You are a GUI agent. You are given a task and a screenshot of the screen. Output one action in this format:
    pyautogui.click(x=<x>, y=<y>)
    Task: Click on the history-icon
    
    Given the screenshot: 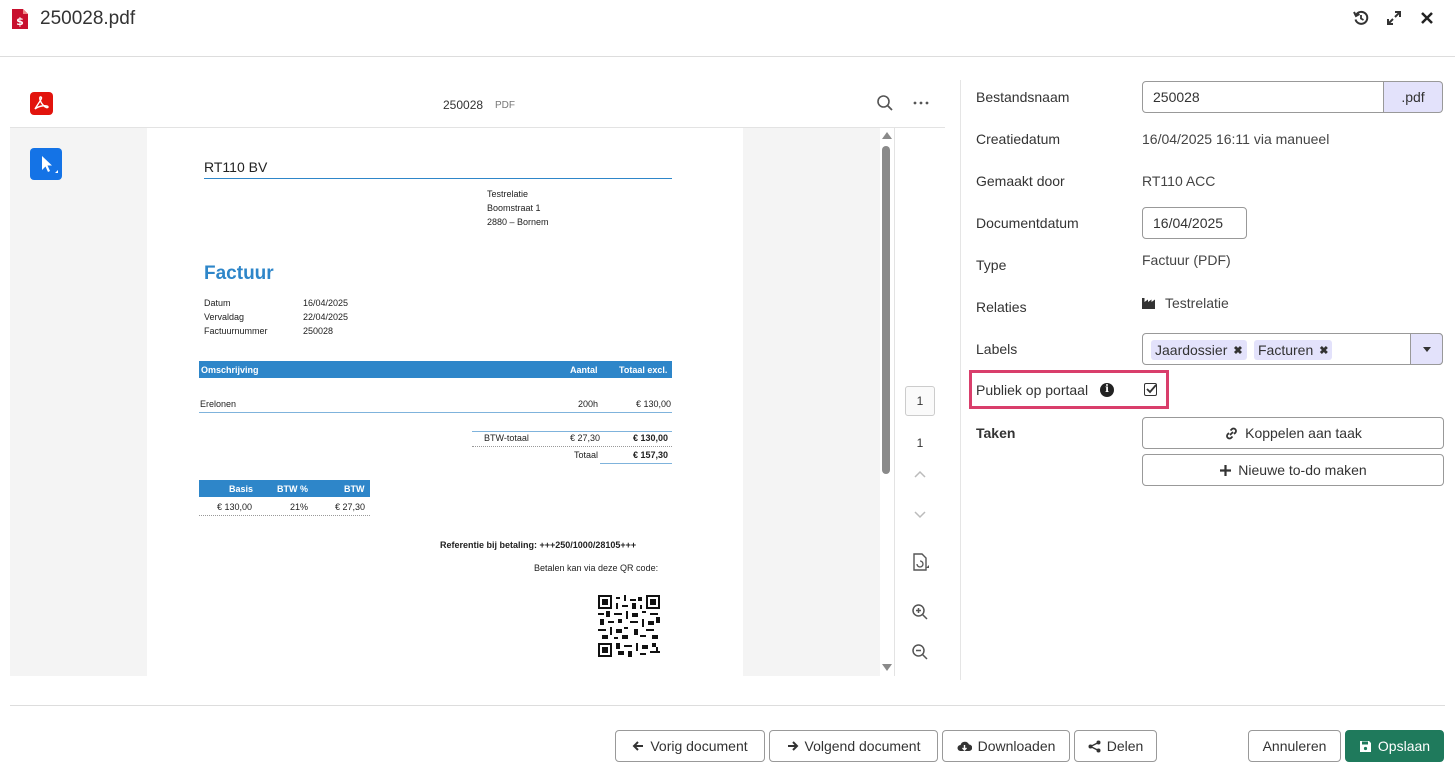 What is the action you would take?
    pyautogui.click(x=1361, y=18)
    